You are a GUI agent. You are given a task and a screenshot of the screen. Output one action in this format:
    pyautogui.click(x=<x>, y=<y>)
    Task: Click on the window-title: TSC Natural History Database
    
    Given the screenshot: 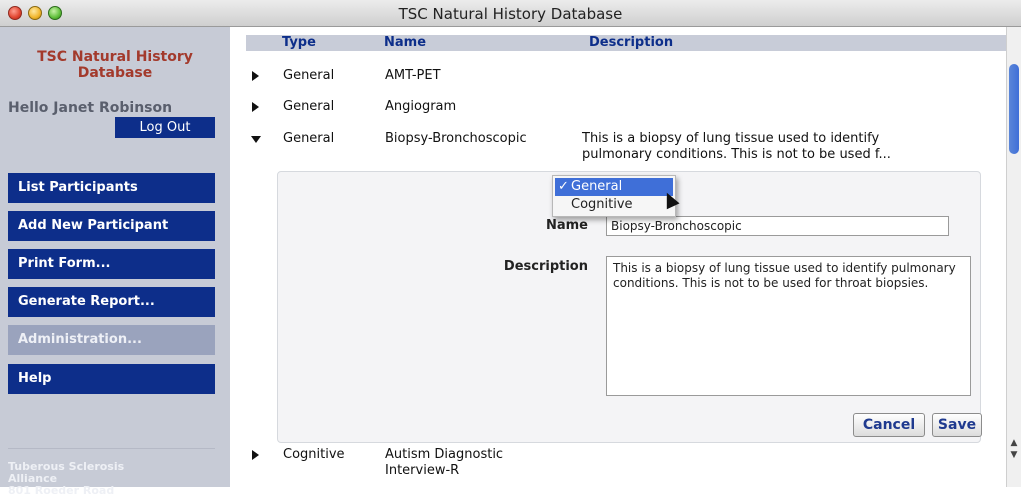 What is the action you would take?
    pyautogui.click(x=510, y=14)
    